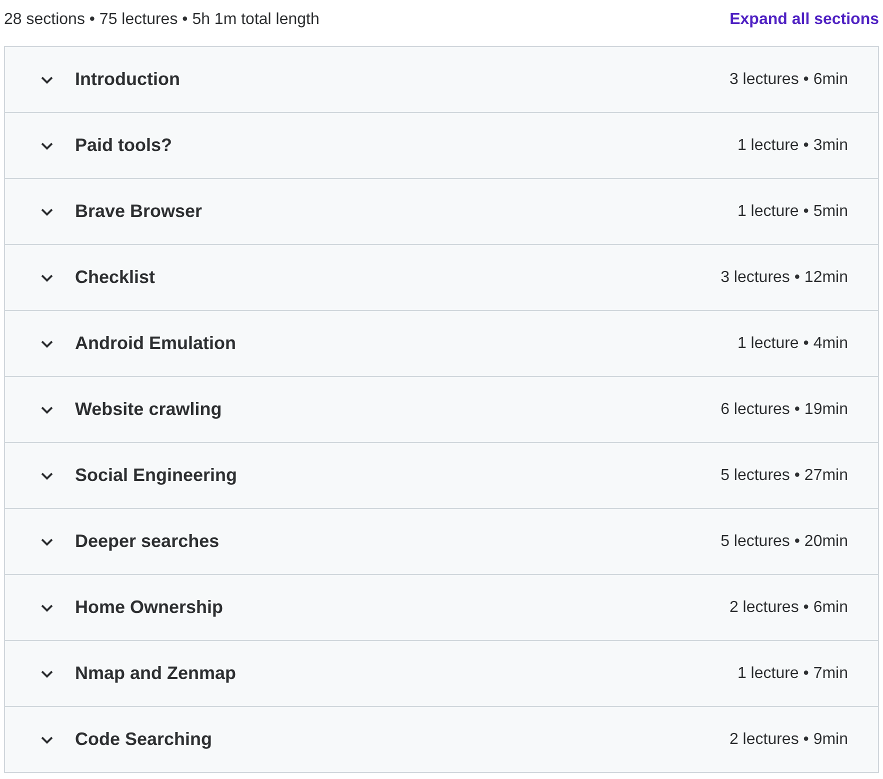 The width and height of the screenshot is (883, 779). Describe the element at coordinates (139, 211) in the screenshot. I see `section-title: Brave Browser` at that location.